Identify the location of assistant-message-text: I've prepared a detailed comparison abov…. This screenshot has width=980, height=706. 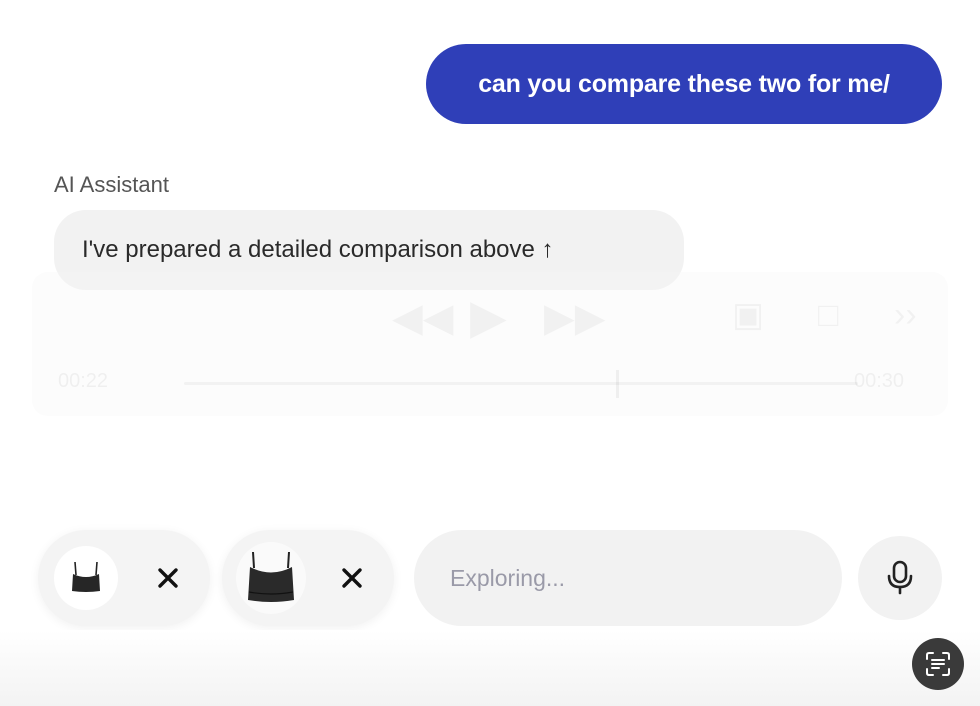
(318, 249).